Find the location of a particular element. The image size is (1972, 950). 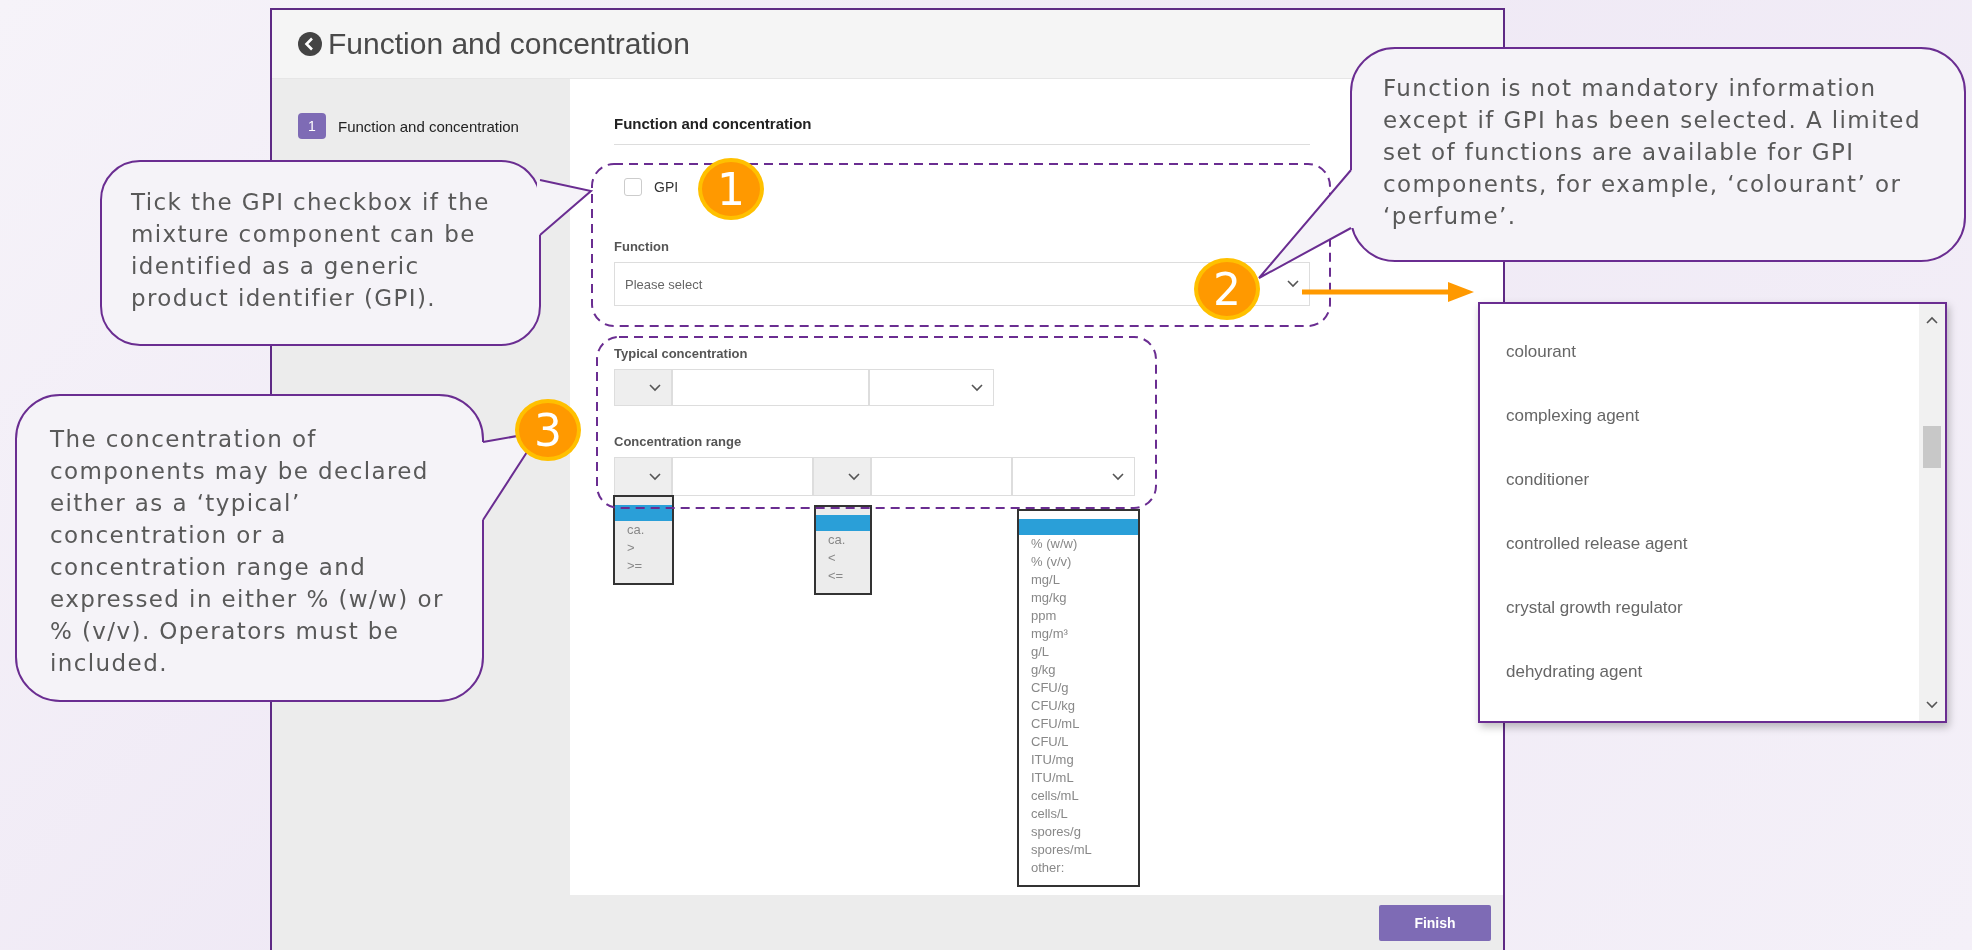

dropdown-option: g/L is located at coordinates (1078, 652).